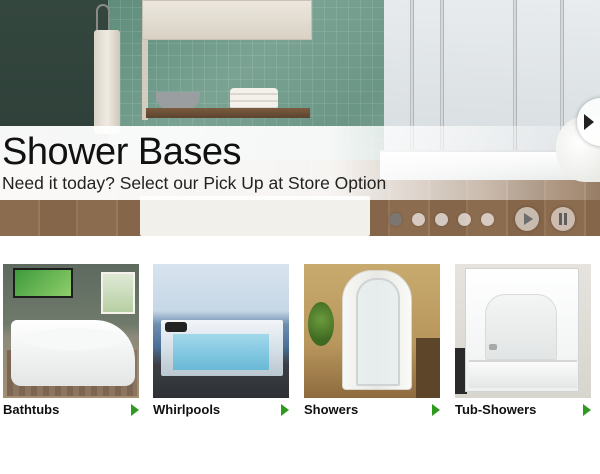  I want to click on chevron-right-icon, so click(589, 122).